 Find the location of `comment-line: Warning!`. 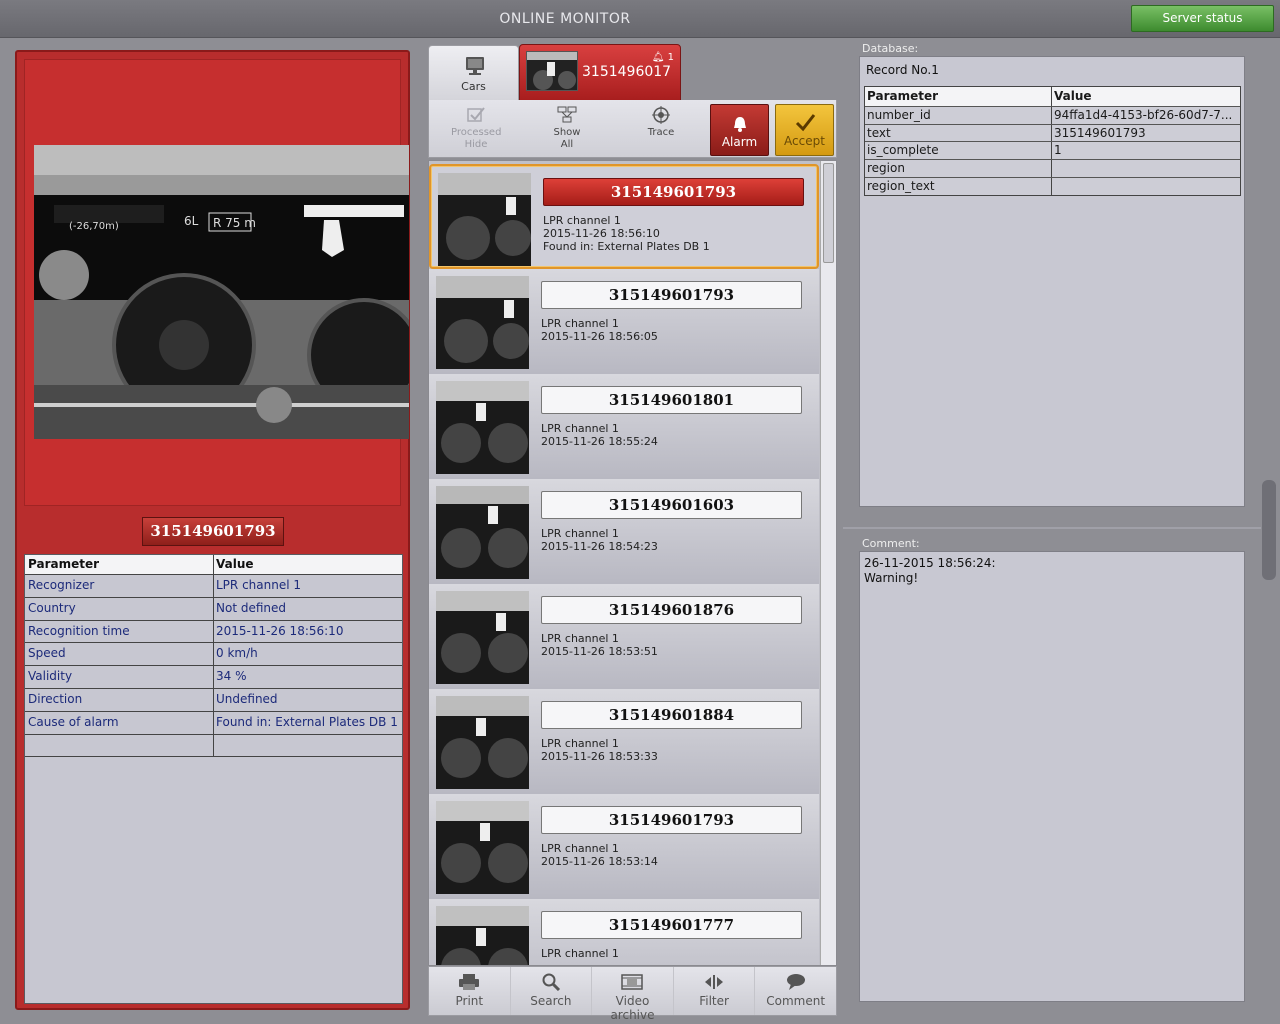

comment-line: Warning! is located at coordinates (891, 578).